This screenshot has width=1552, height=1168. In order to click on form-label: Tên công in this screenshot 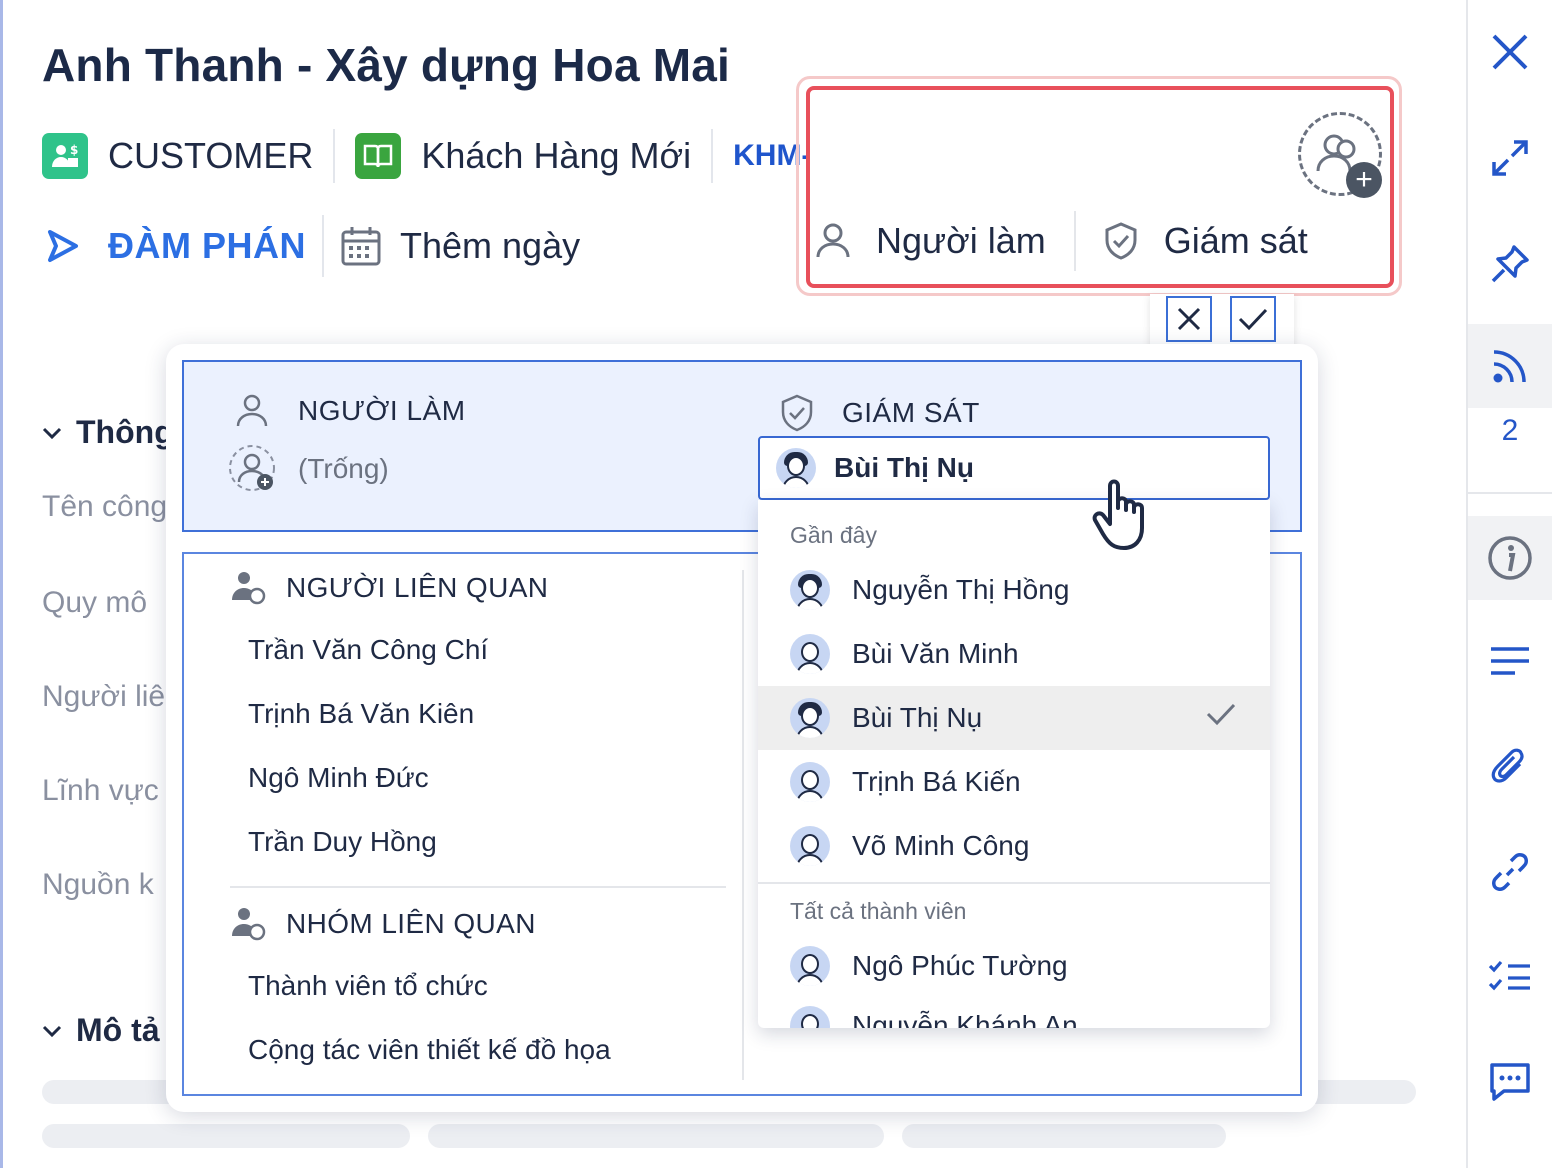, I will do `click(105, 506)`.